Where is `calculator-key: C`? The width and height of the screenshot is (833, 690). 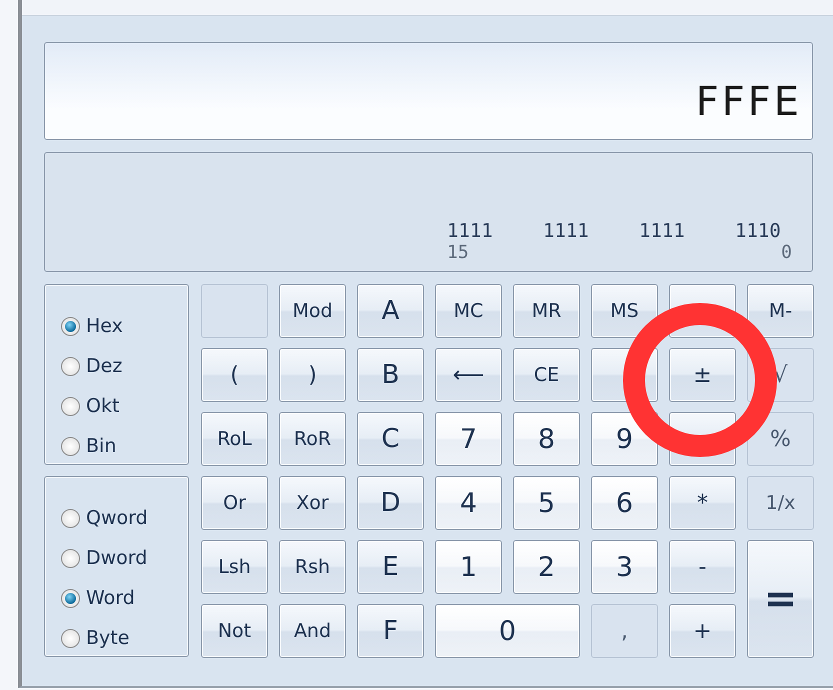
calculator-key: C is located at coordinates (390, 439).